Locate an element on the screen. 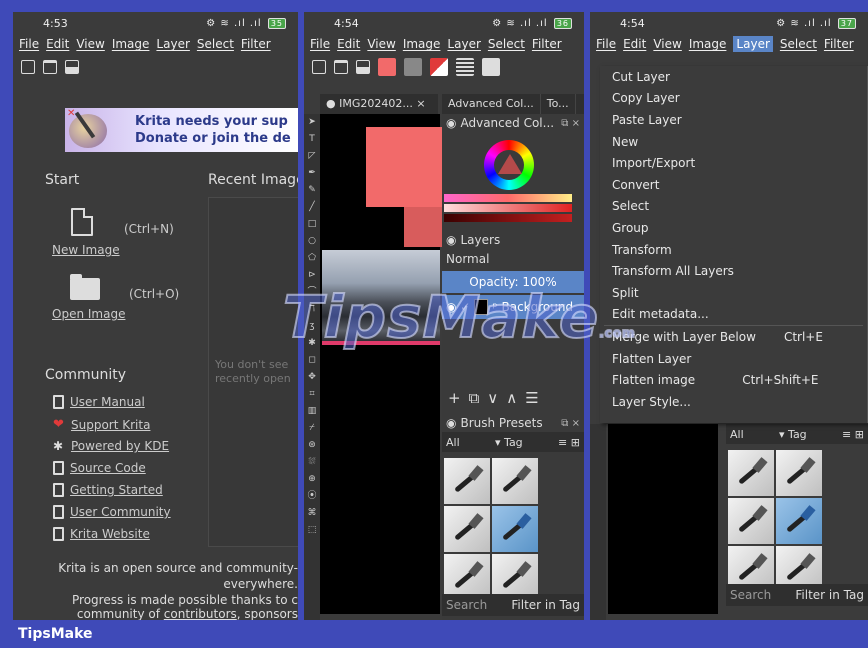  transform-tool-icon: ◻ is located at coordinates (312, 360).